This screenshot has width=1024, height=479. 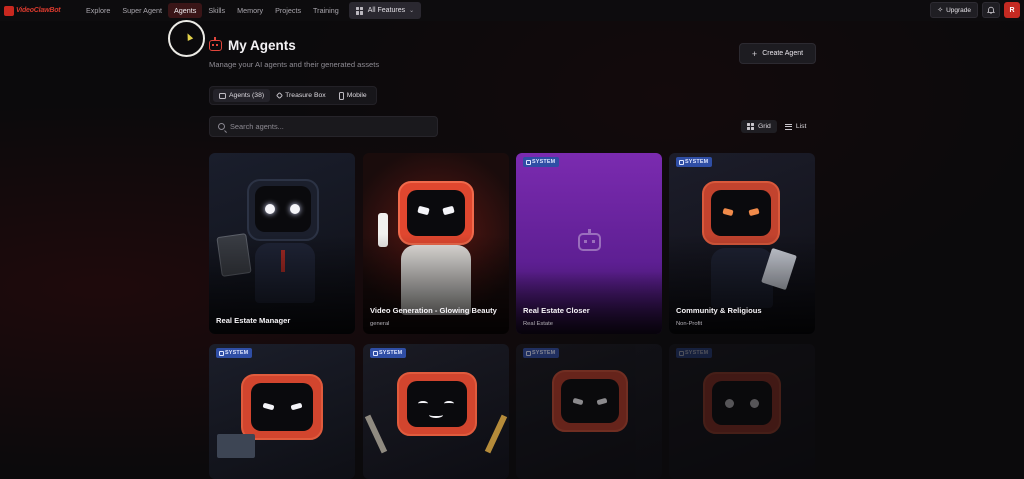 What do you see at coordinates (305, 95) in the screenshot?
I see `tab-label: Treasure Box` at bounding box center [305, 95].